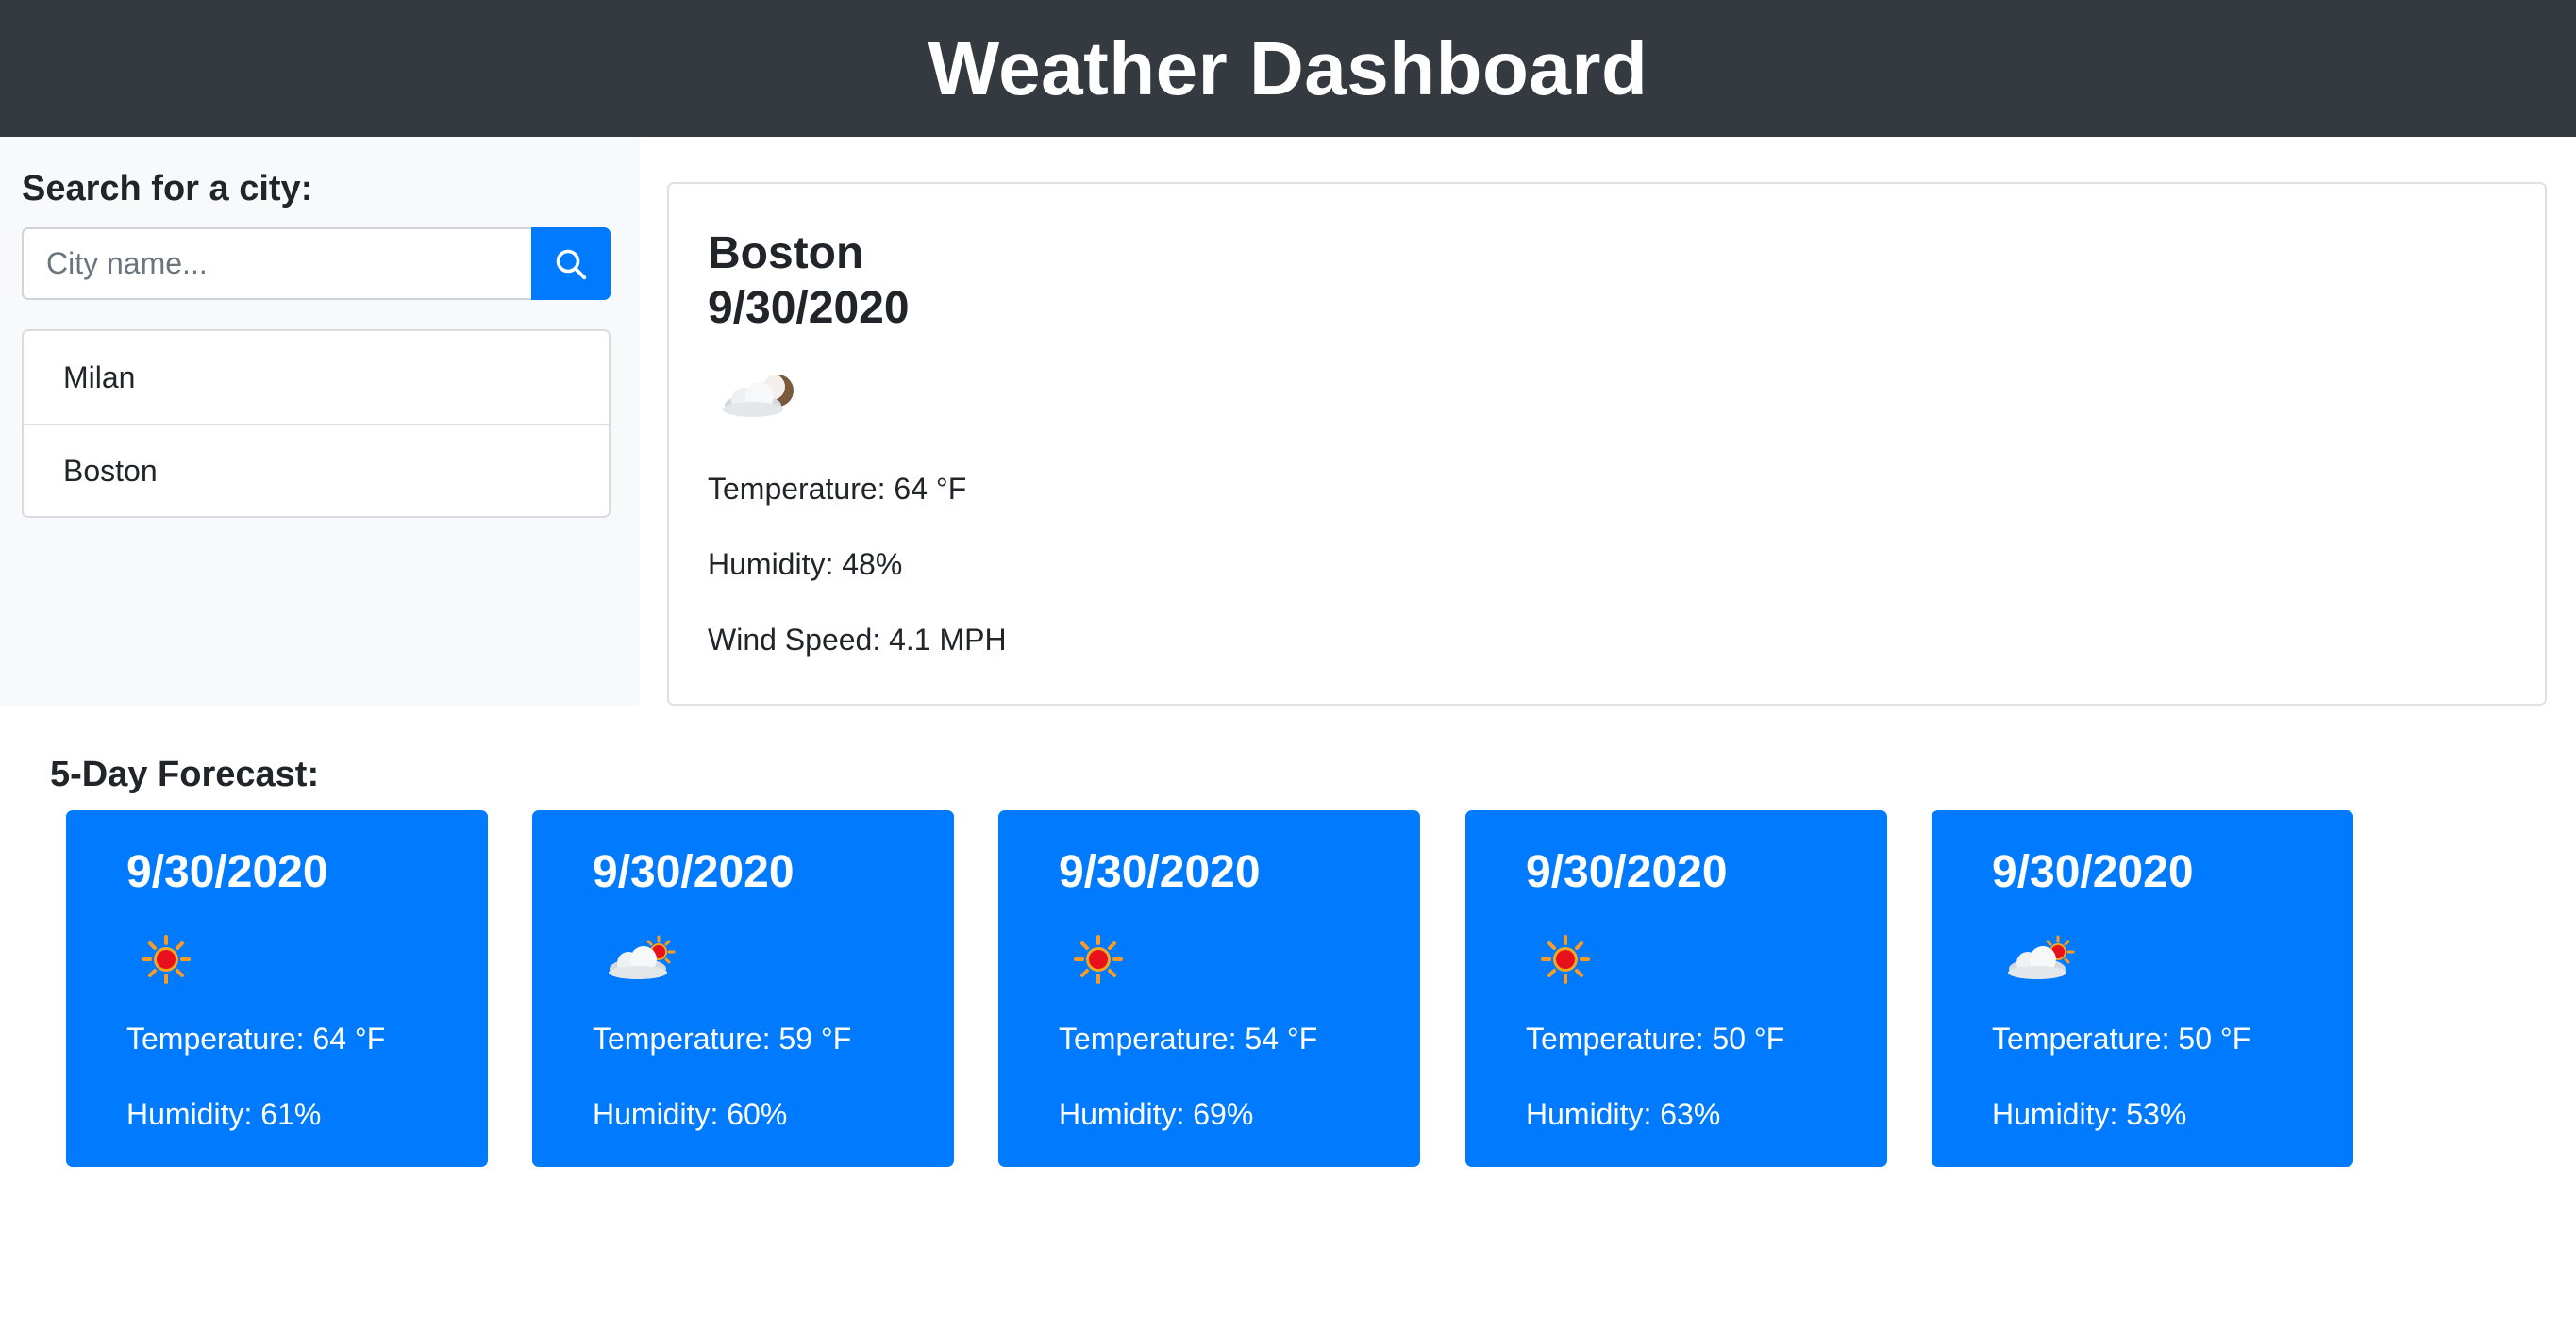 This screenshot has height=1332, width=2576. What do you see at coordinates (758, 395) in the screenshot?
I see `cloud-moon-icon` at bounding box center [758, 395].